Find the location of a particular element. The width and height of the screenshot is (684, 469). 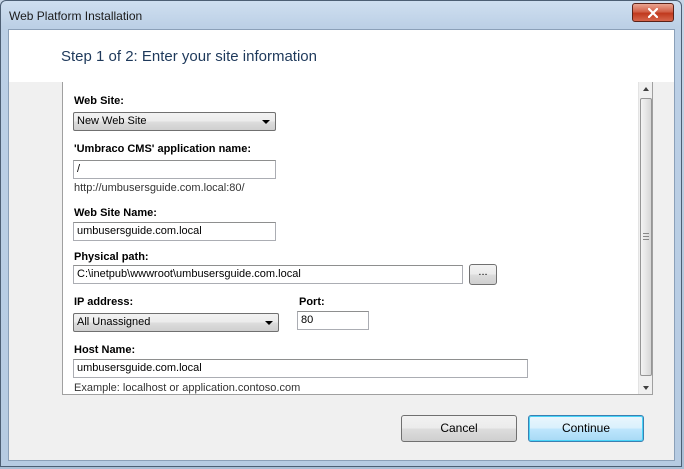

title-bar: Web Platform Installation is located at coordinates (341, 15).